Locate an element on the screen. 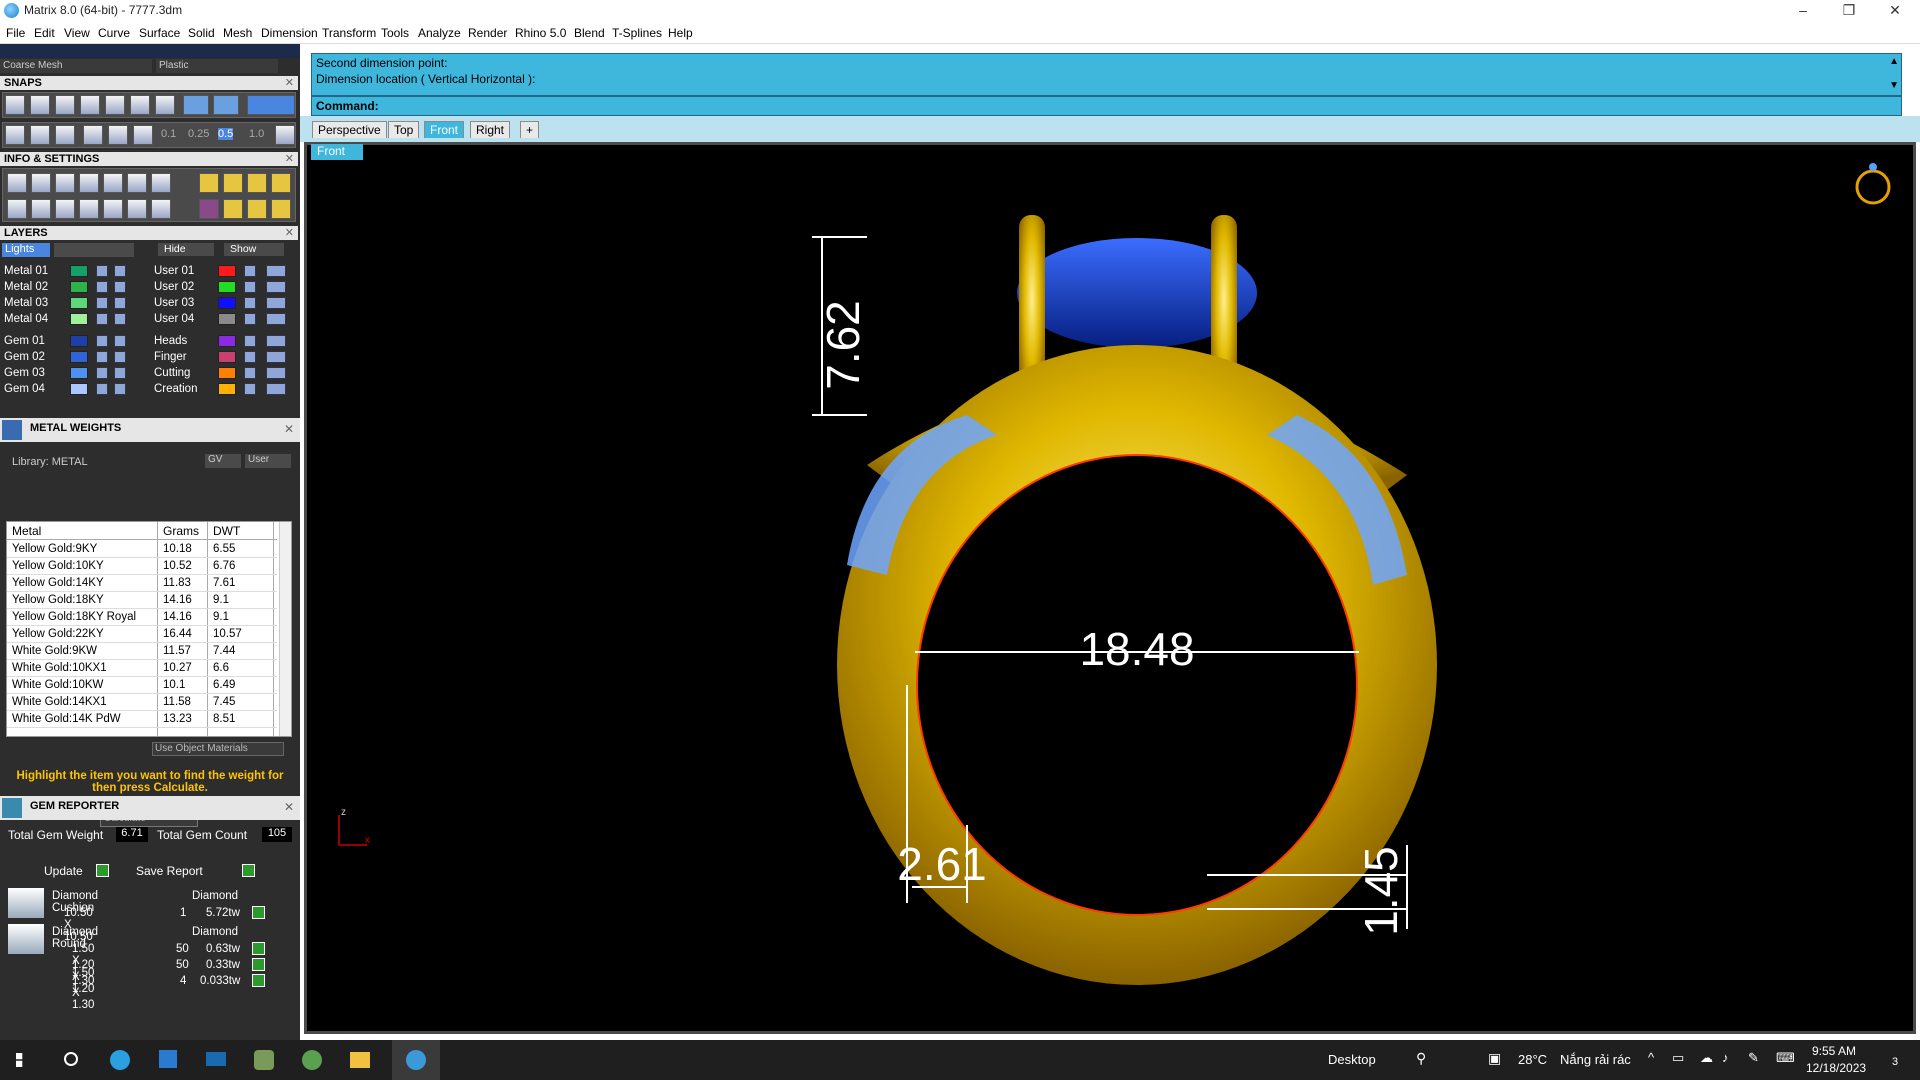  table-row: White Gold:10KX1 10.27 6.6 is located at coordinates (142, 668).